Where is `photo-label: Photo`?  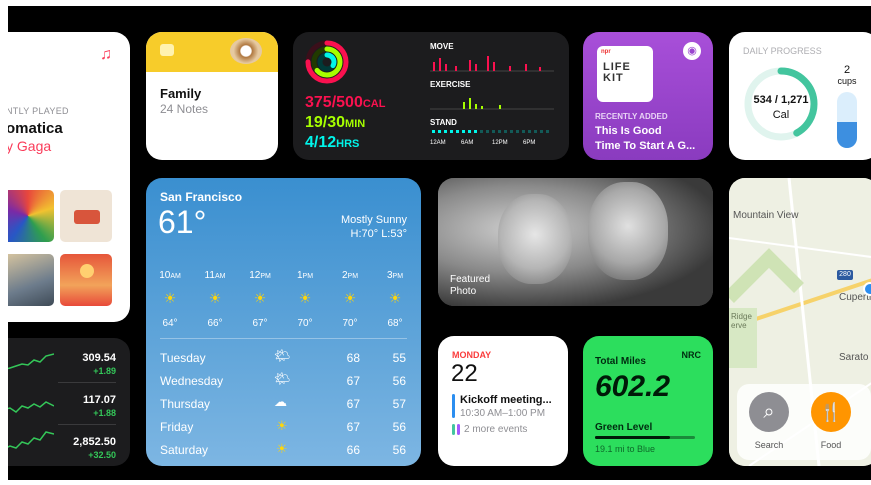 photo-label: Photo is located at coordinates (463, 291).